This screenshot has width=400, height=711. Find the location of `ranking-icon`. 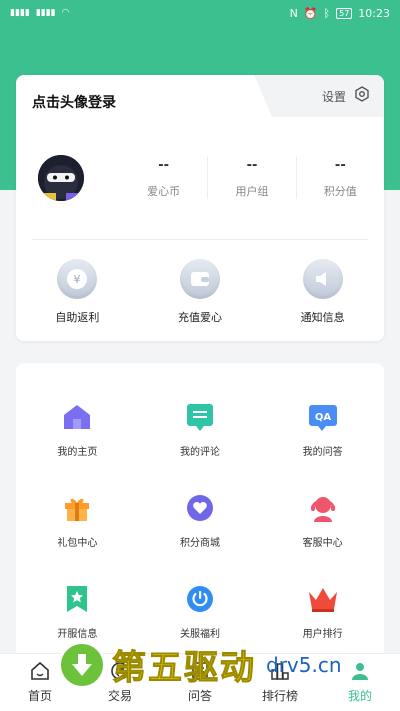

ranking-icon is located at coordinates (280, 673).